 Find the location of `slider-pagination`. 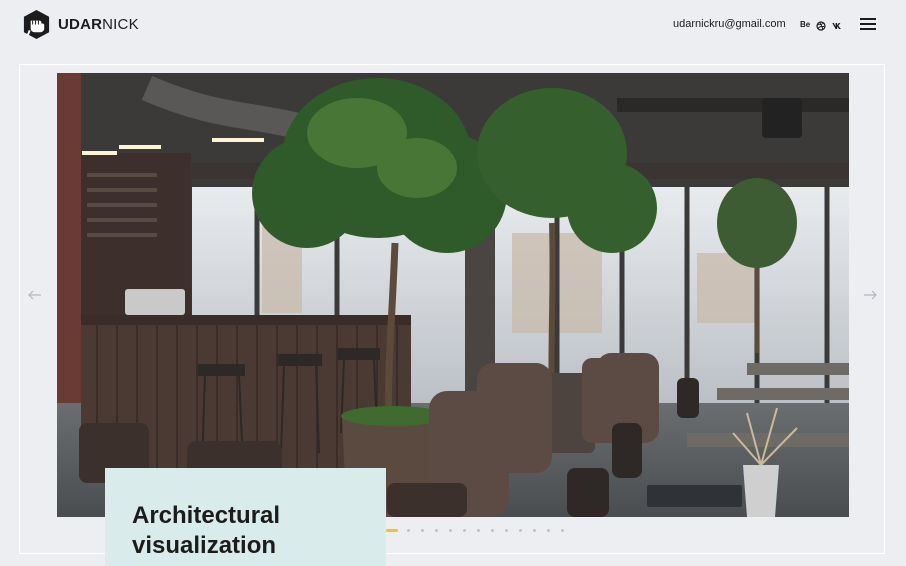

slider-pagination is located at coordinates (480, 530).